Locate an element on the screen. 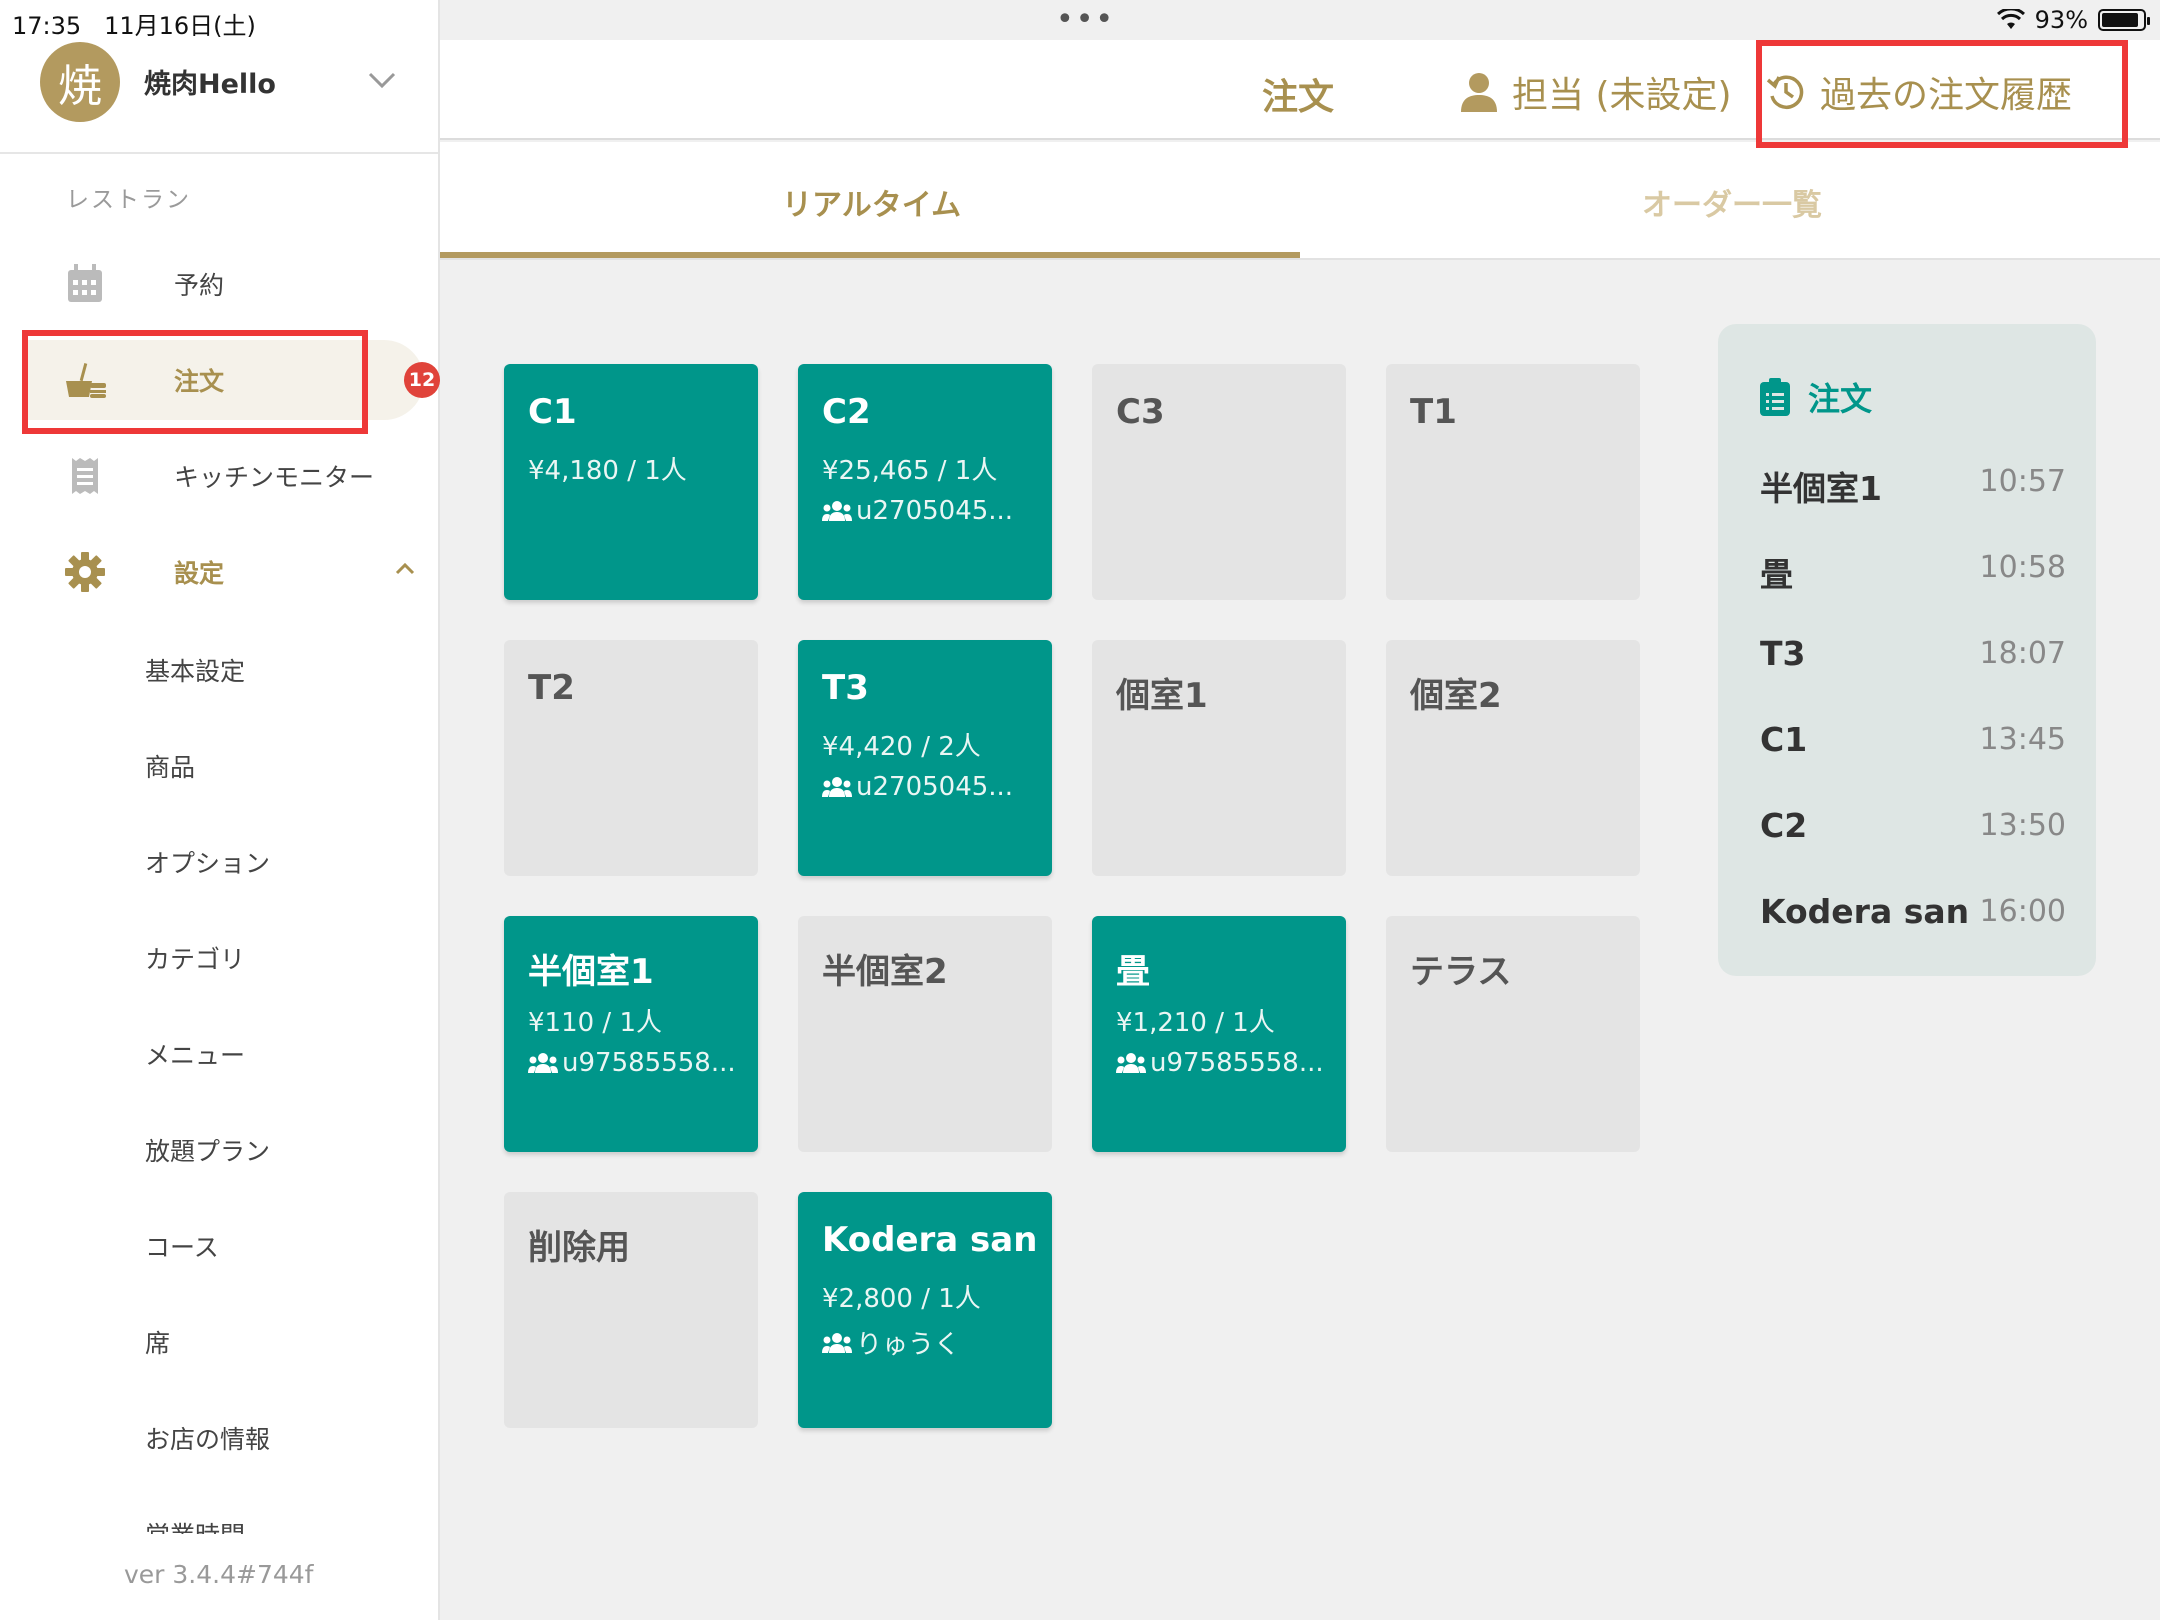 This screenshot has width=2160, height=1620. highlight-box-order is located at coordinates (195, 382).